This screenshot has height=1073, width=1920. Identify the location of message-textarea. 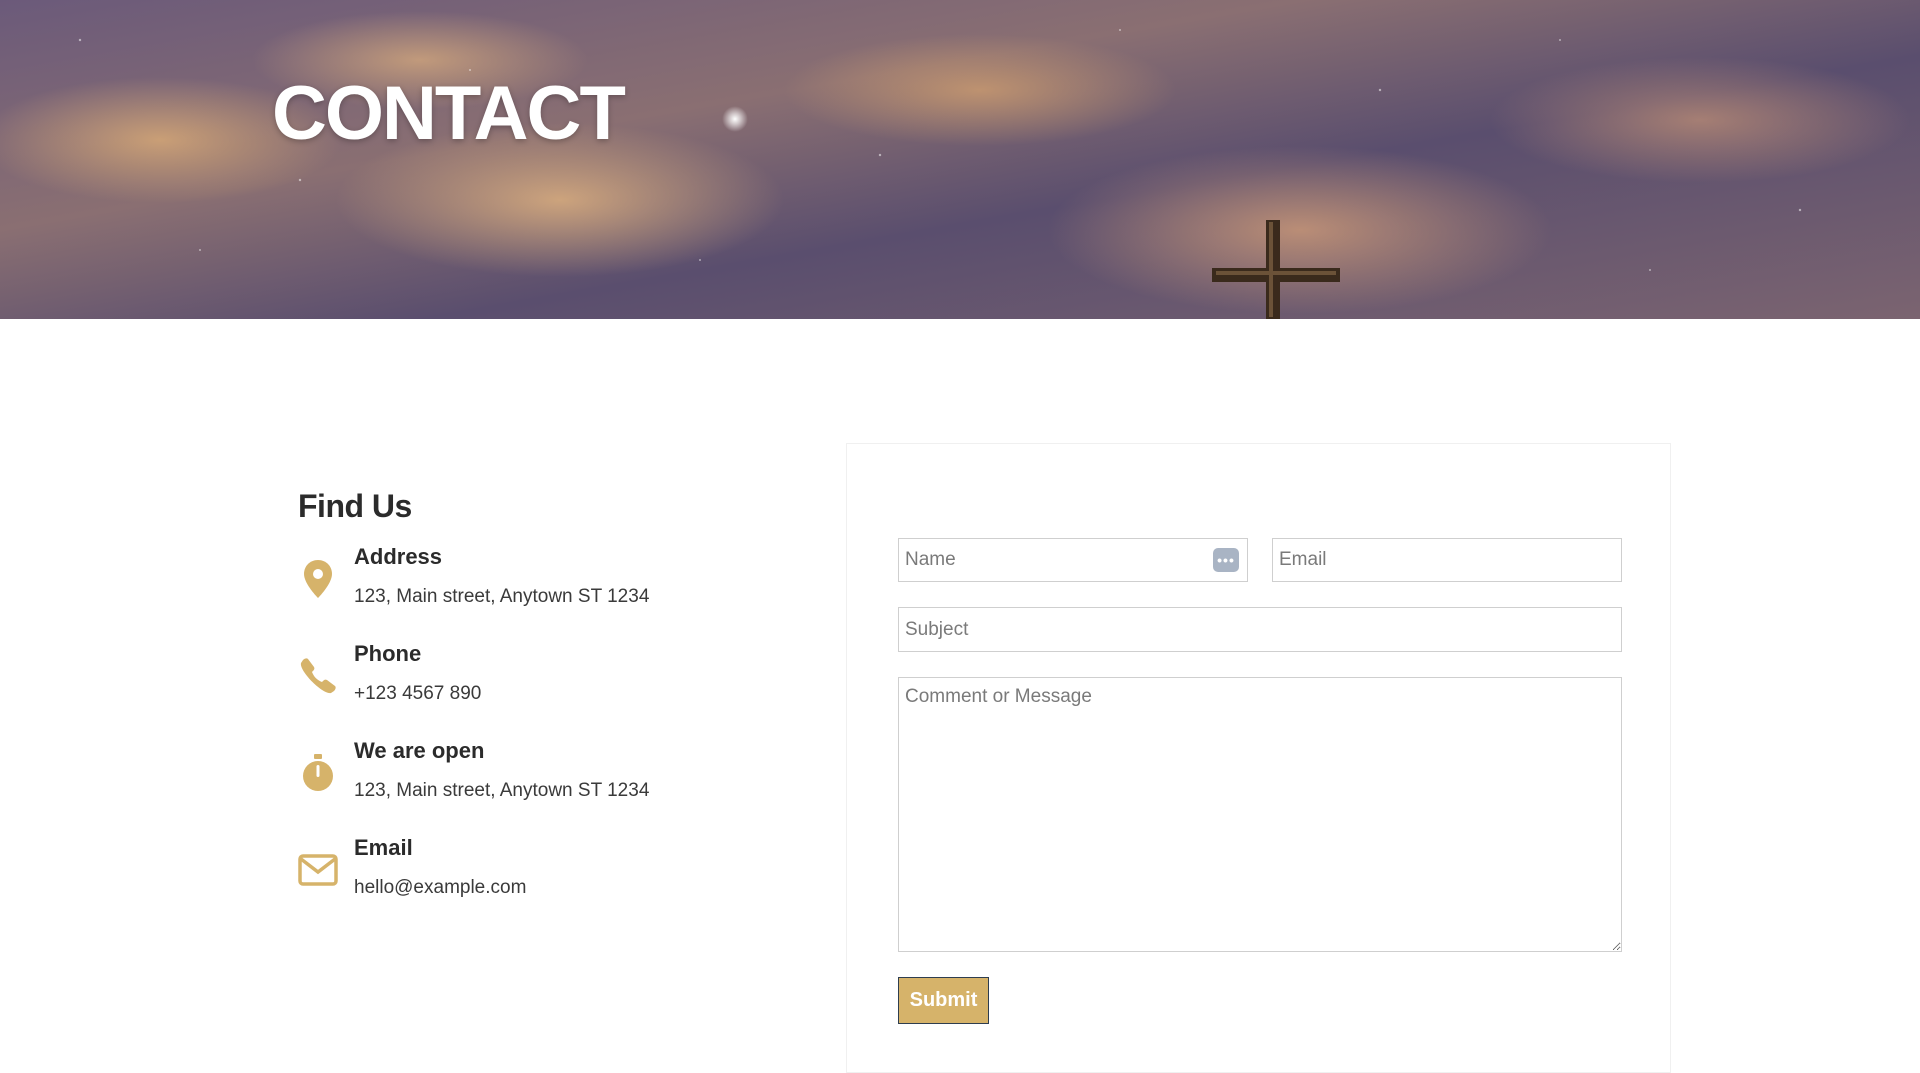
(1260, 814).